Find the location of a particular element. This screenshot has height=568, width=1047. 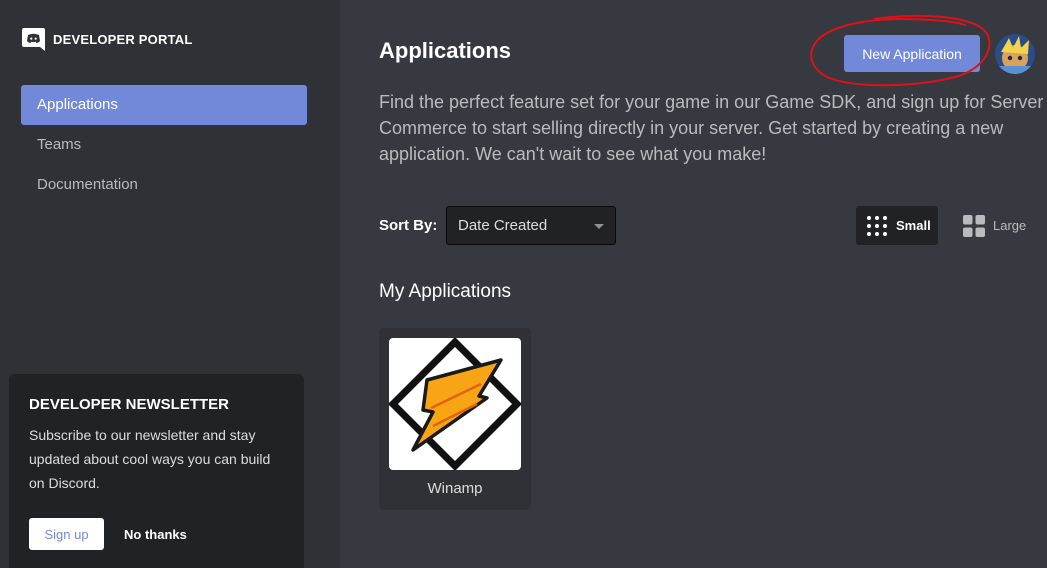

grid-large-icon is located at coordinates (974, 225).